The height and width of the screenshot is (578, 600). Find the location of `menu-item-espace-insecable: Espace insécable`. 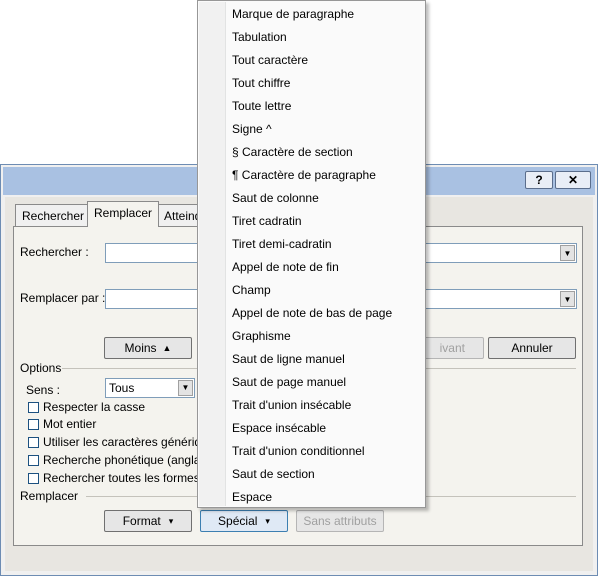

menu-item-espace-insecable: Espace insécable is located at coordinates (279, 428).